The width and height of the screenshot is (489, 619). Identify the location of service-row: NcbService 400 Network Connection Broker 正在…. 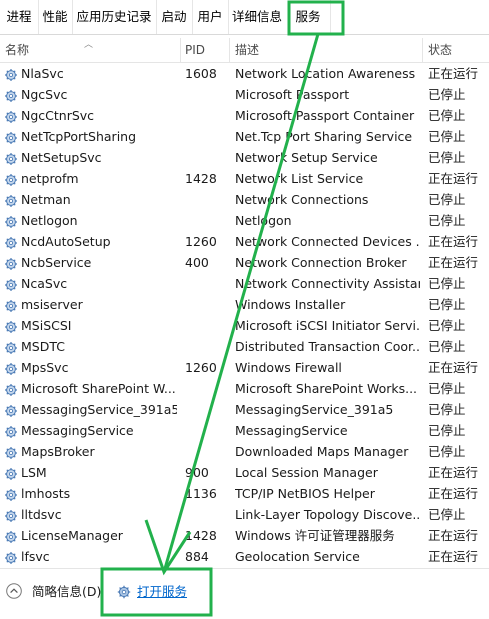
(244, 262).